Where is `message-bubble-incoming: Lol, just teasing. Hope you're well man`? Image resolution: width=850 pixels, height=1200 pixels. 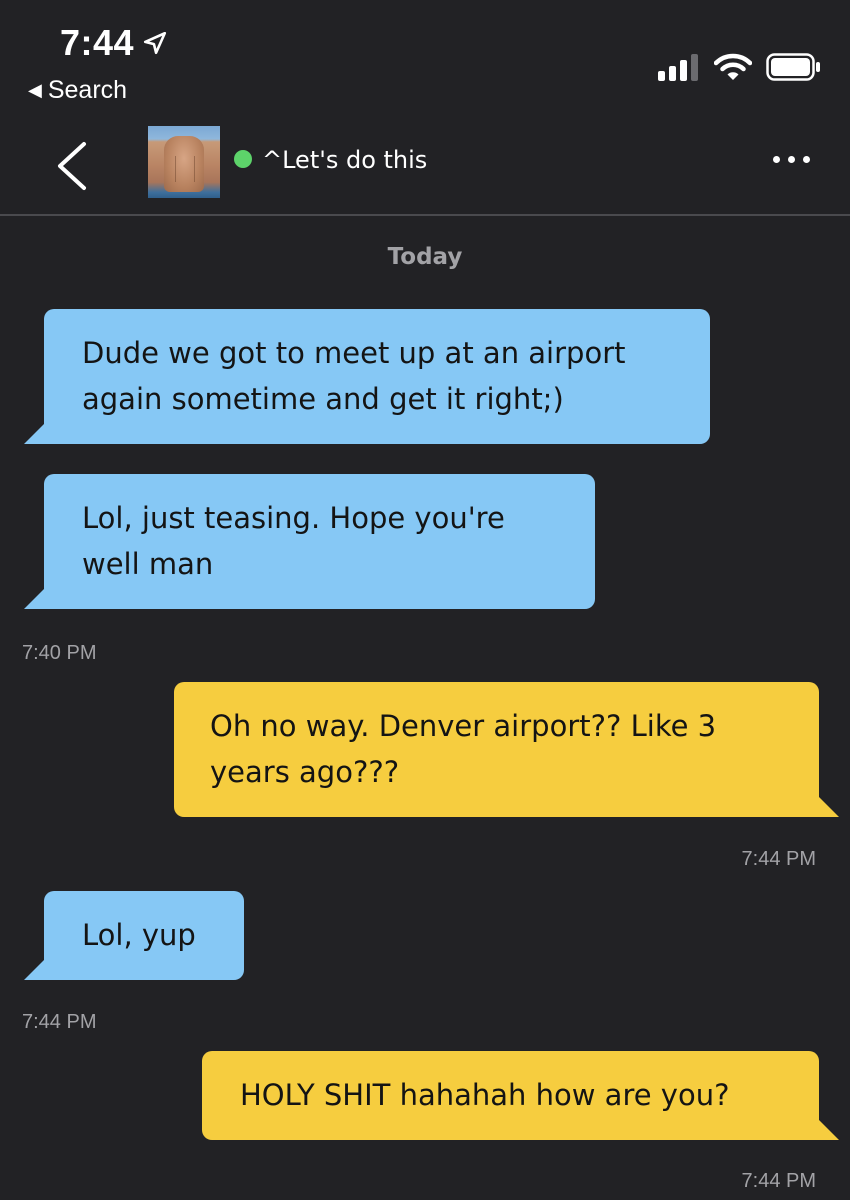 message-bubble-incoming: Lol, just teasing. Hope you're well man is located at coordinates (309, 541).